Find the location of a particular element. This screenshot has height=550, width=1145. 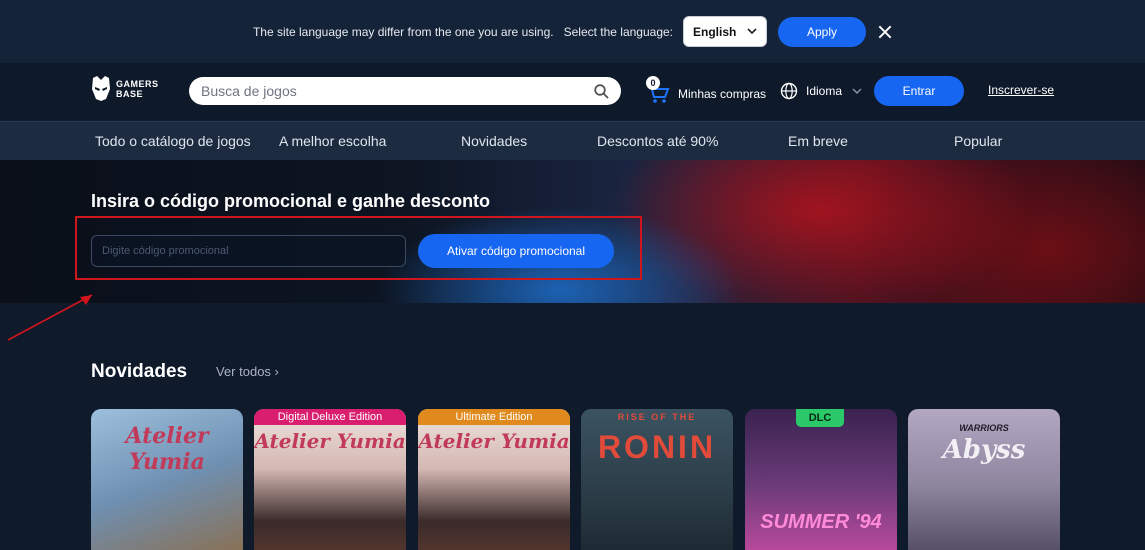

dlc-badge: DLC is located at coordinates (820, 418).